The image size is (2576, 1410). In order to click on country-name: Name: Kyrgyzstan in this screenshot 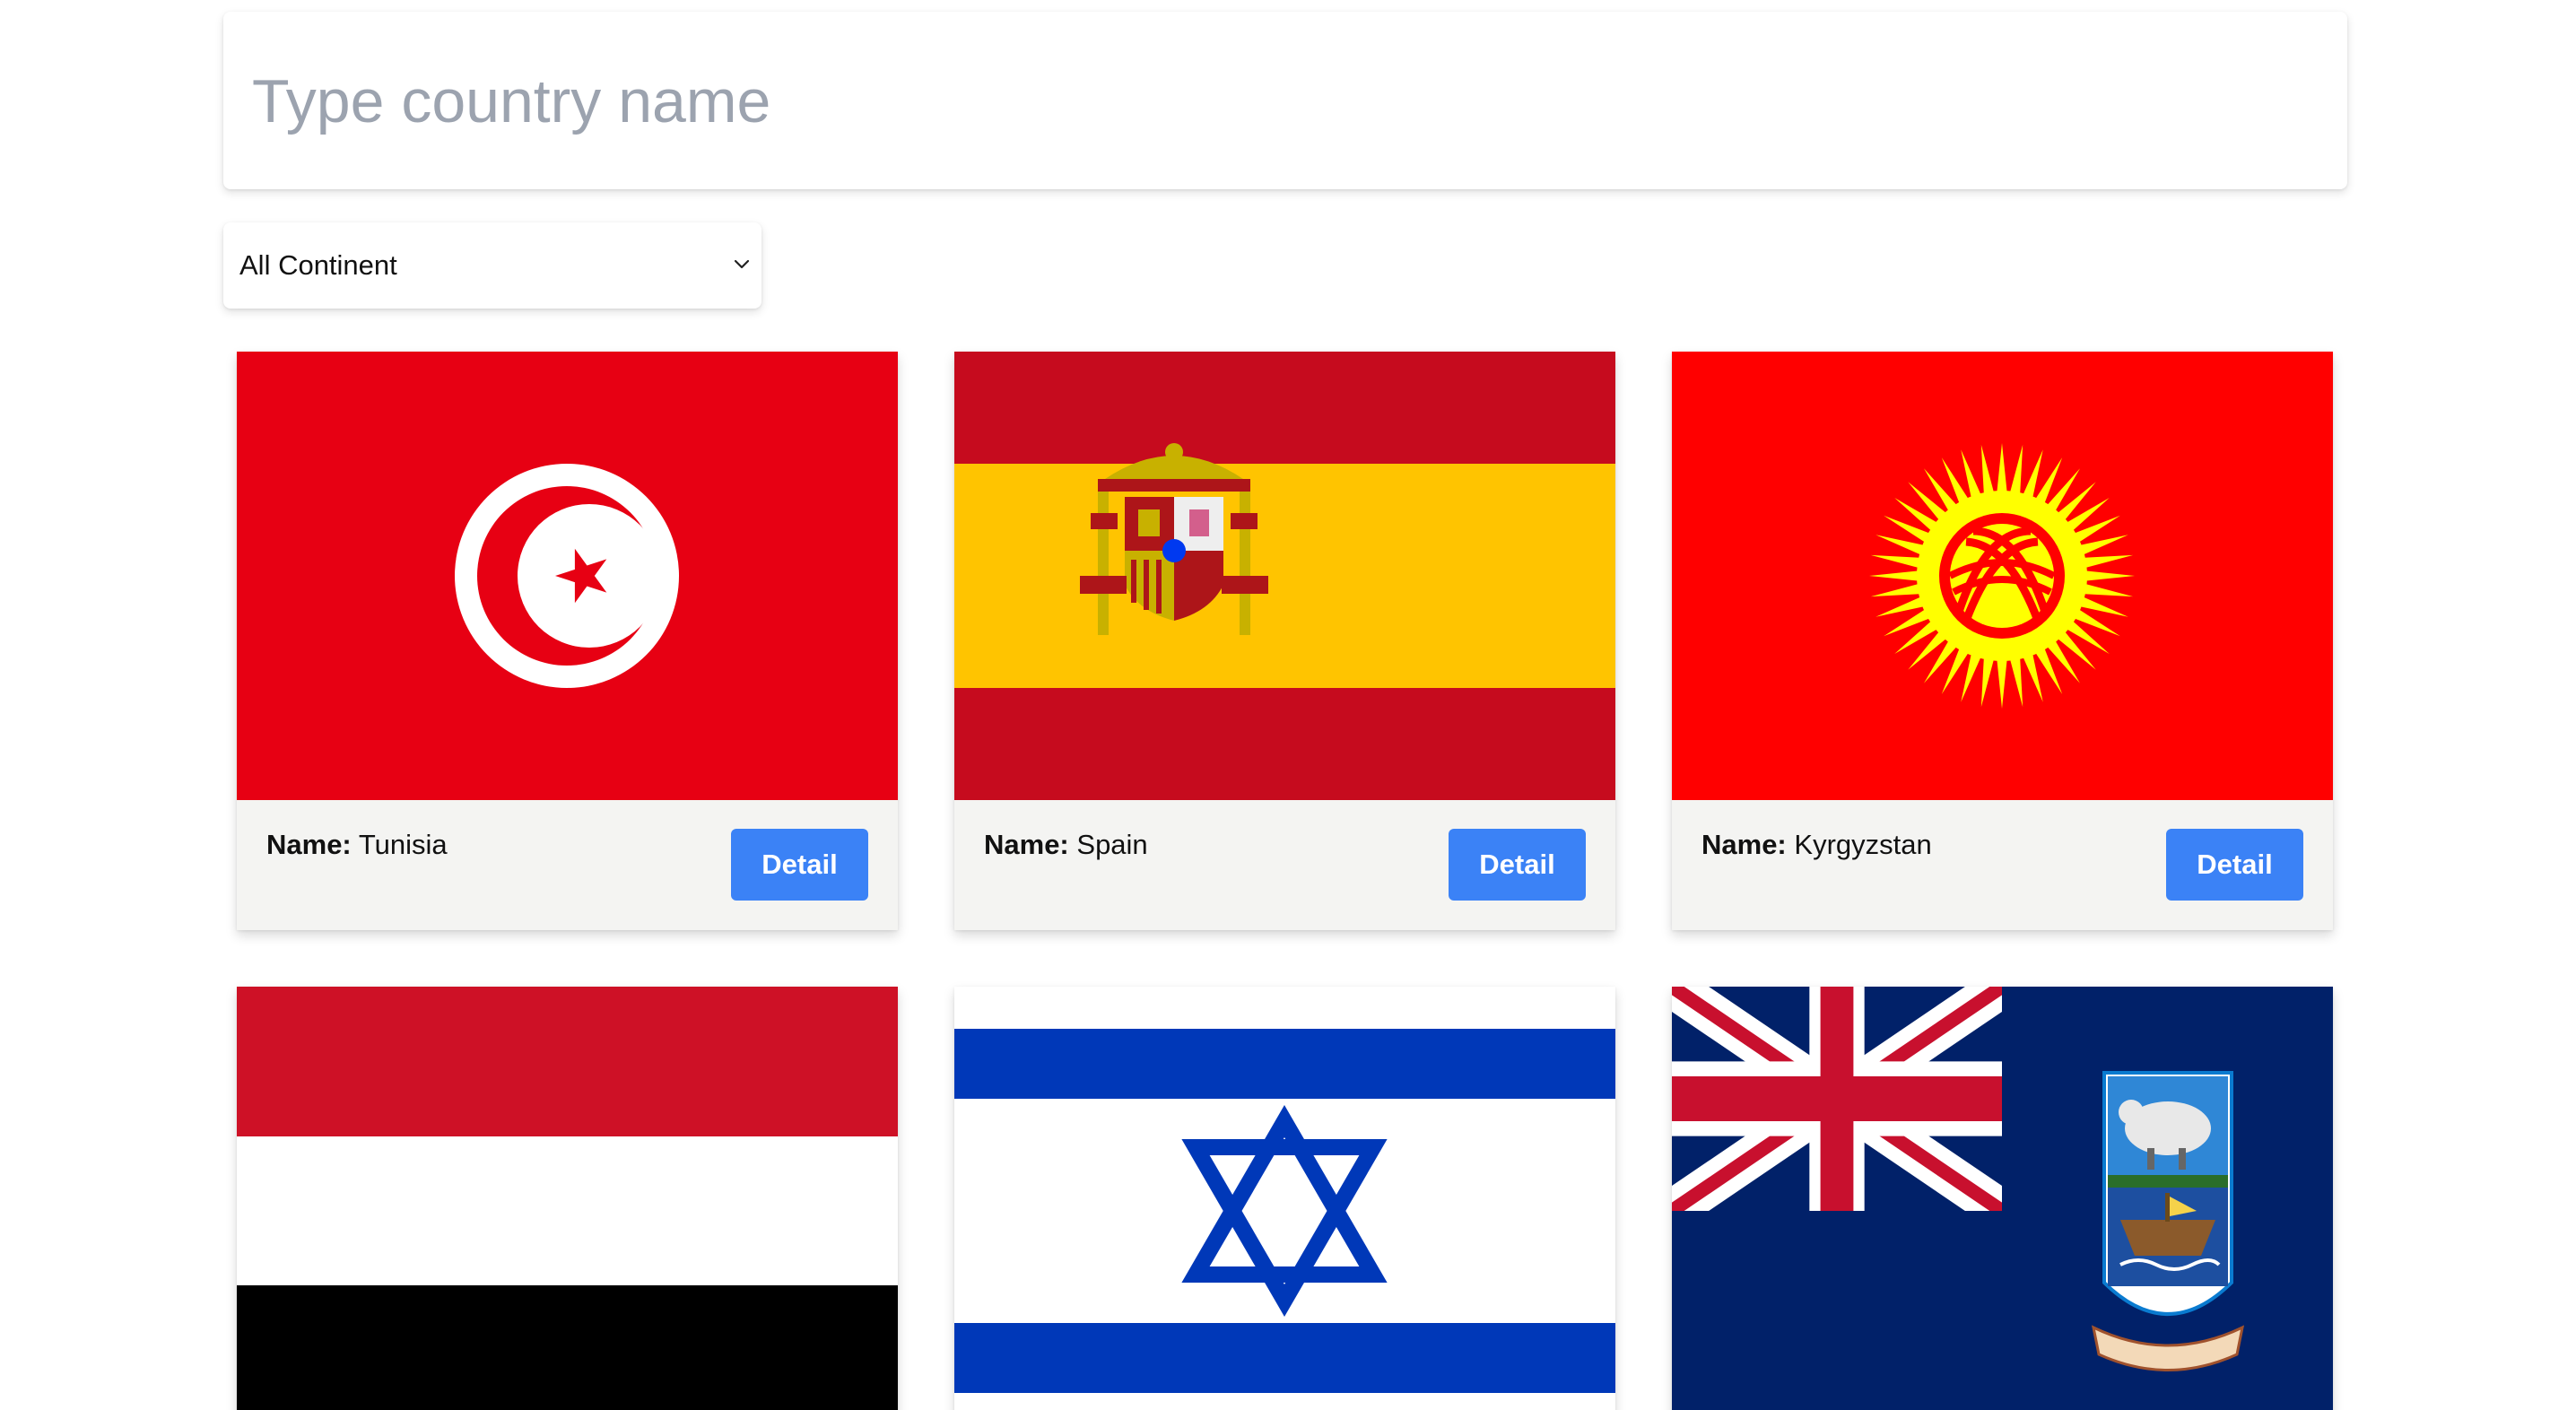, I will do `click(1816, 845)`.